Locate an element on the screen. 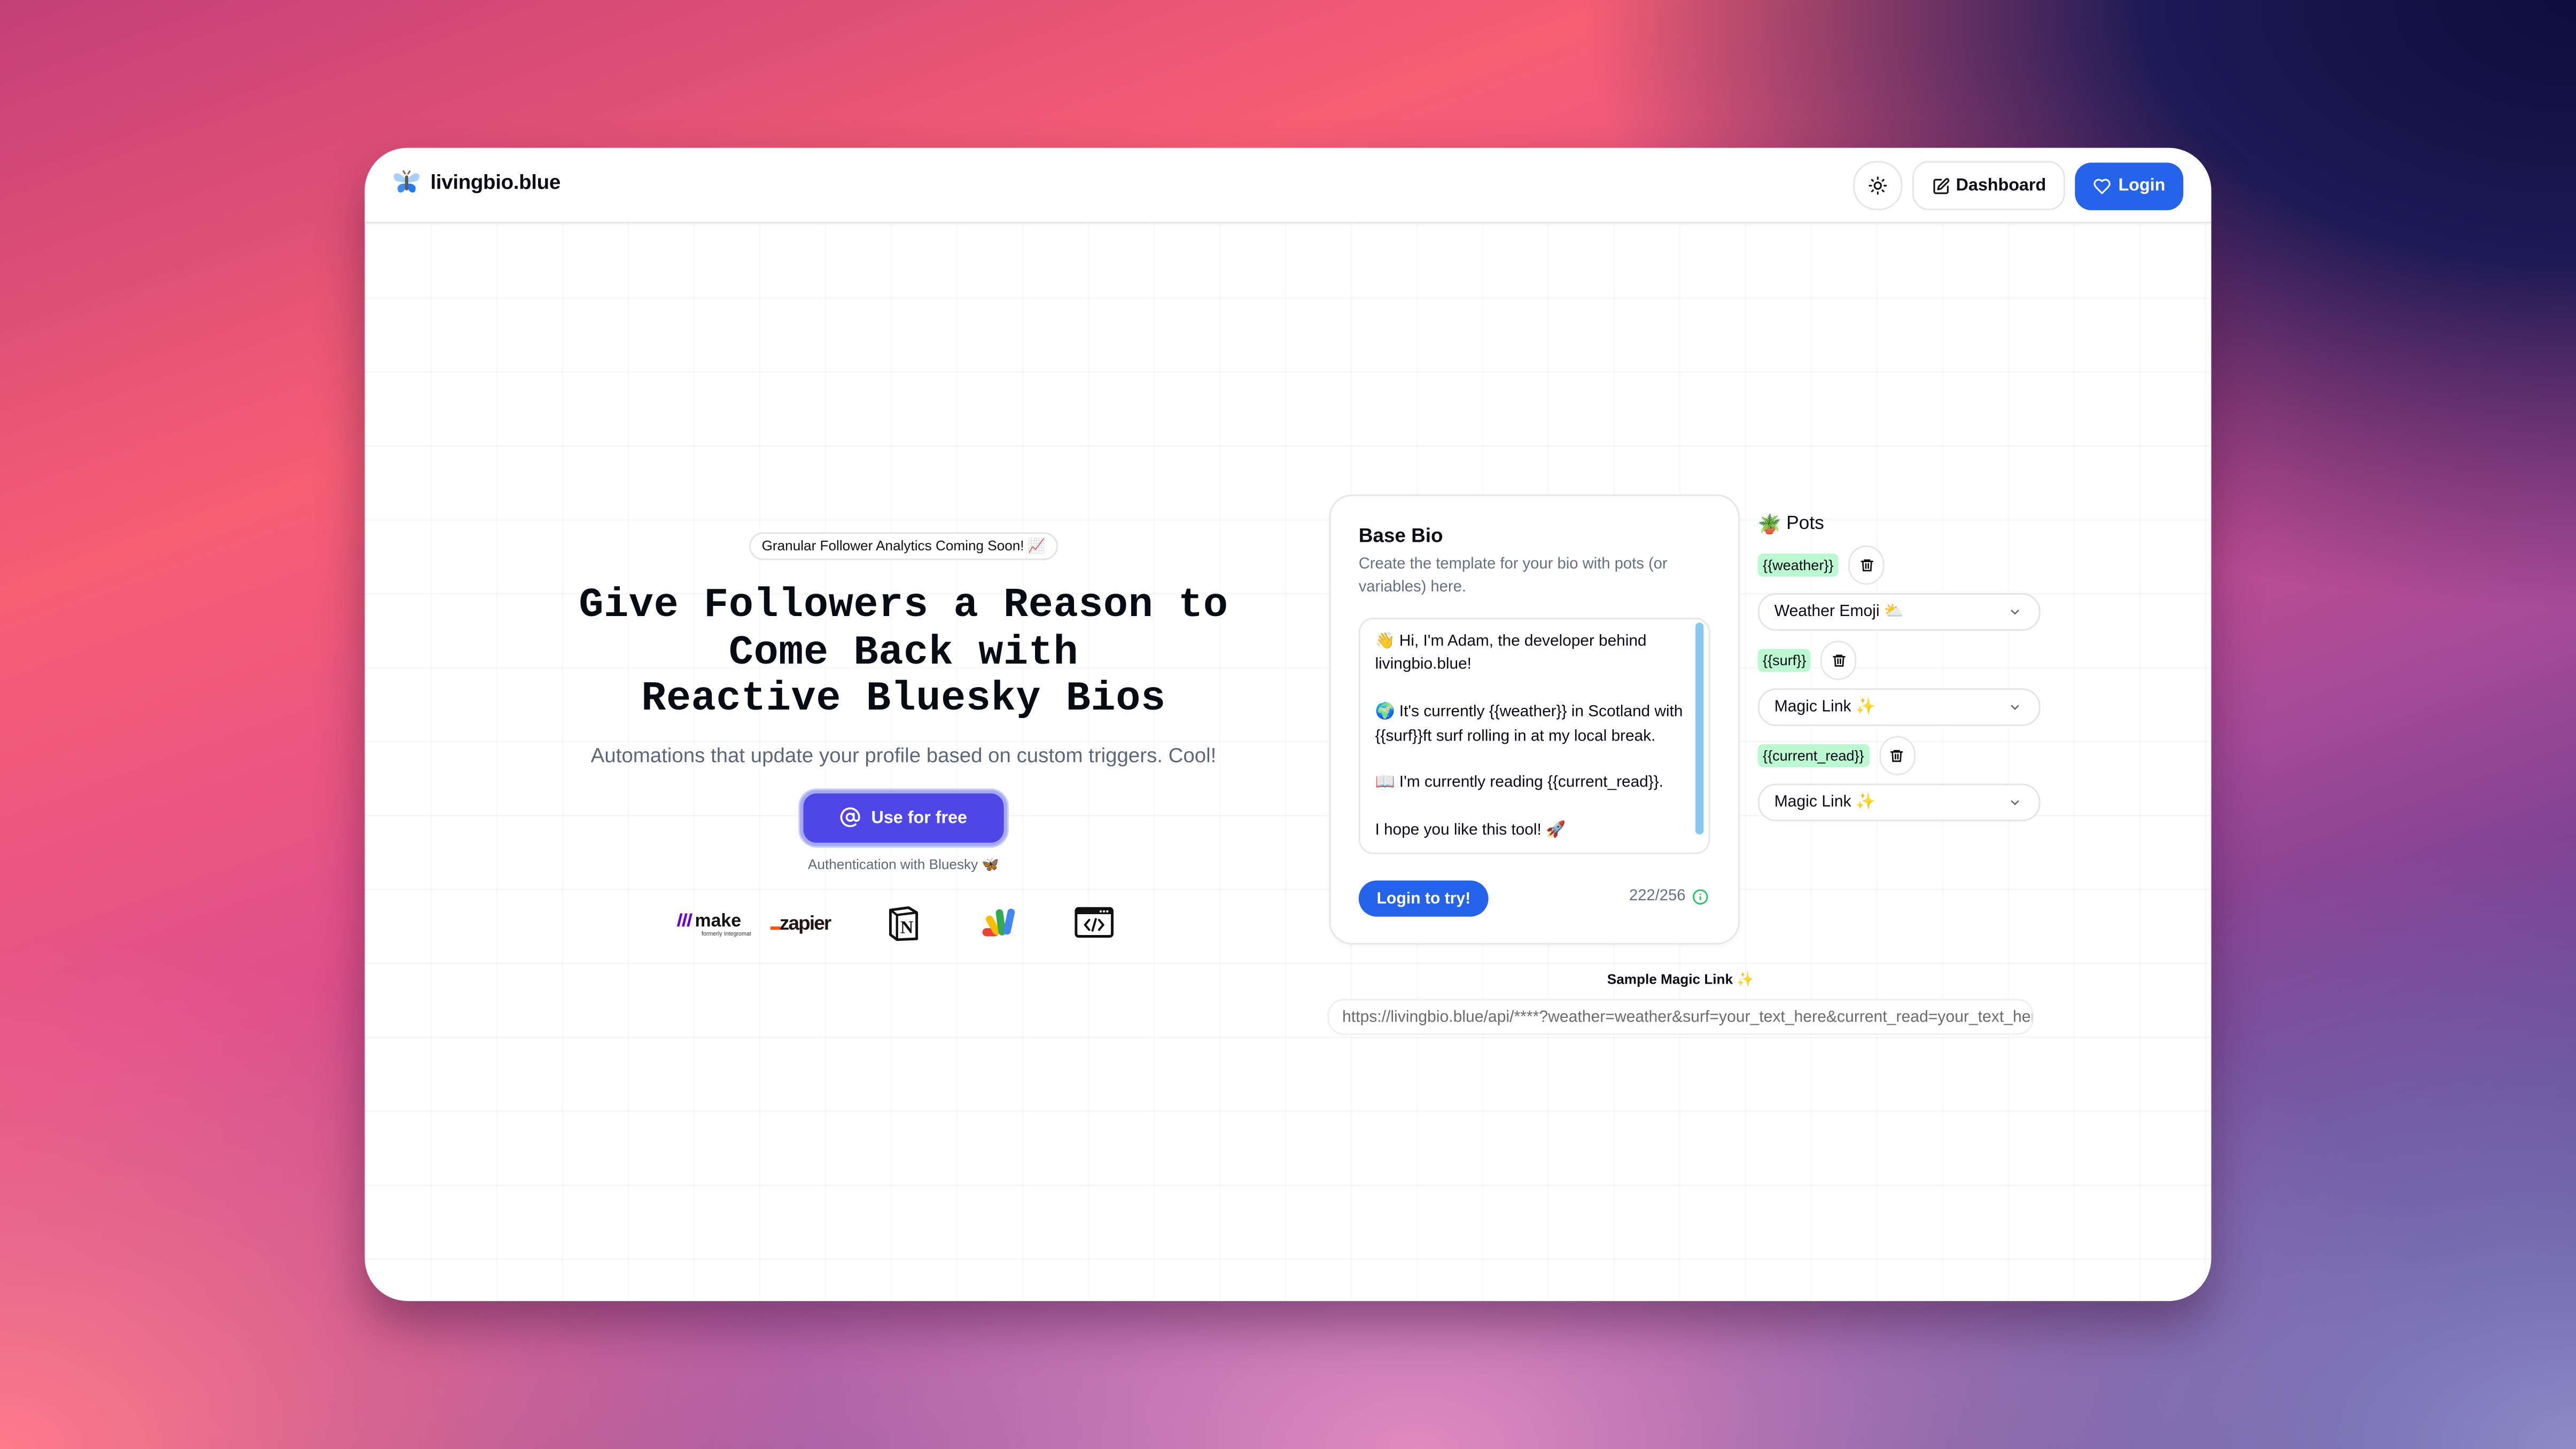 This screenshot has height=1449, width=2576. pots-title: 🪴 Pots is located at coordinates (1899, 523).